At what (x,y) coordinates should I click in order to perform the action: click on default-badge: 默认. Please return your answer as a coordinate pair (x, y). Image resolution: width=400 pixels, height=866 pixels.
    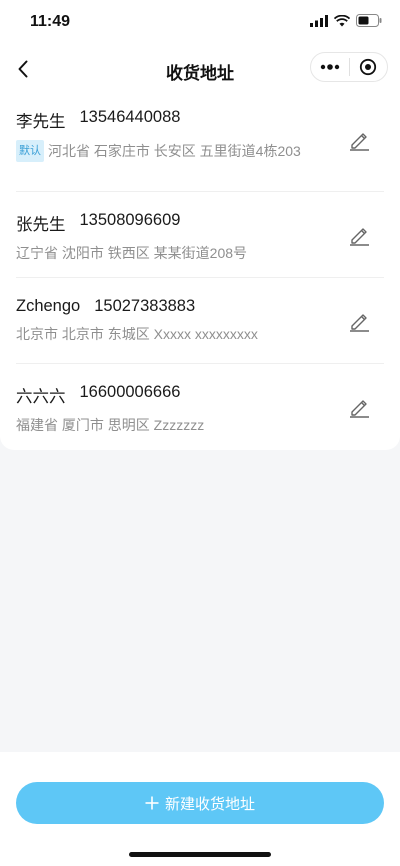
    Looking at the image, I should click on (30, 151).